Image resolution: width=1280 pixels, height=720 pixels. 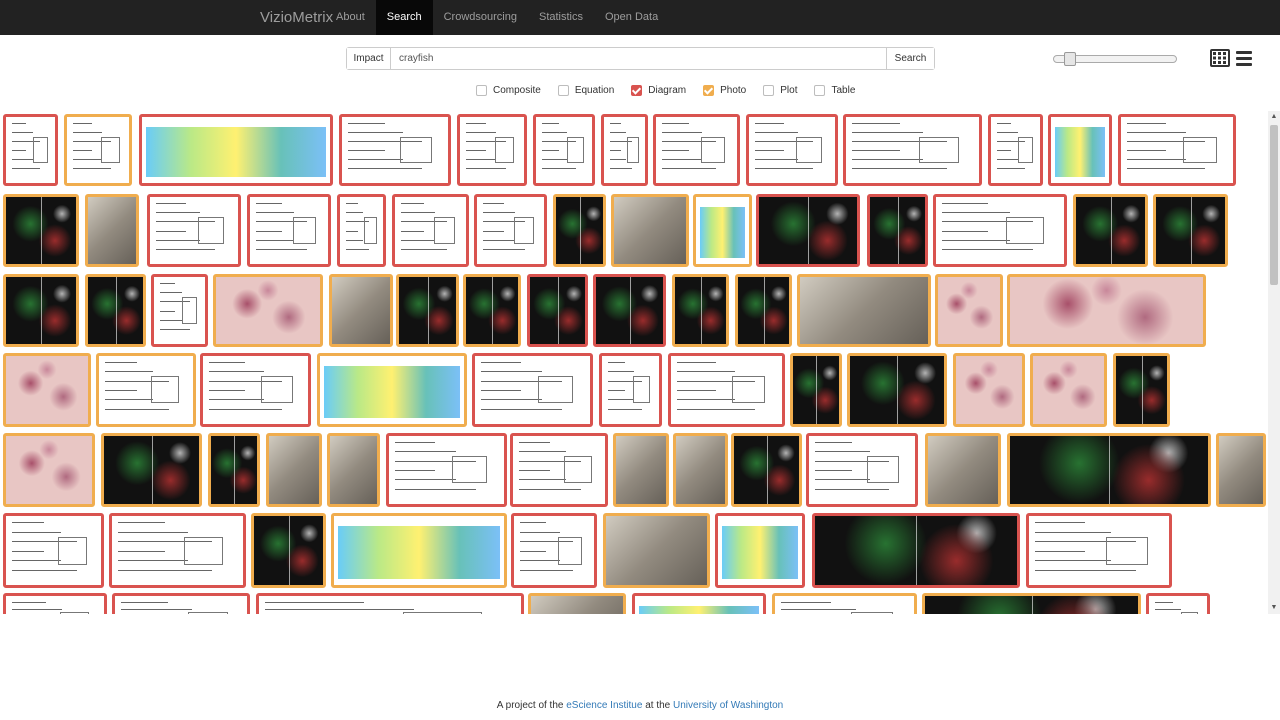 I want to click on filter-diagram: Diagram, so click(x=658, y=90).